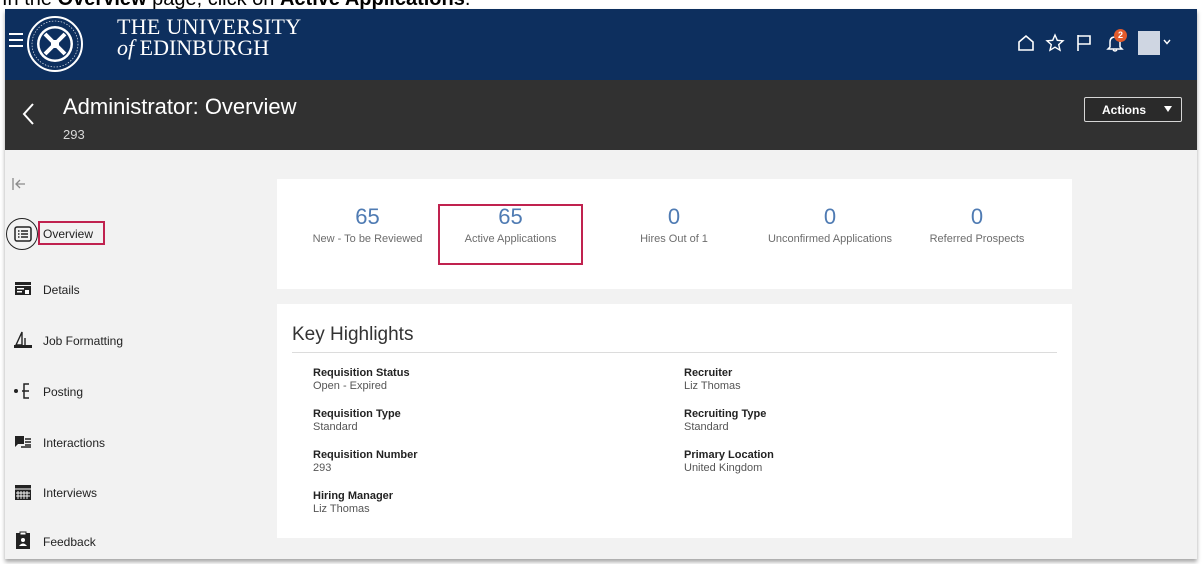  Describe the element at coordinates (28, 114) in the screenshot. I see `back-arrow-icon` at that location.